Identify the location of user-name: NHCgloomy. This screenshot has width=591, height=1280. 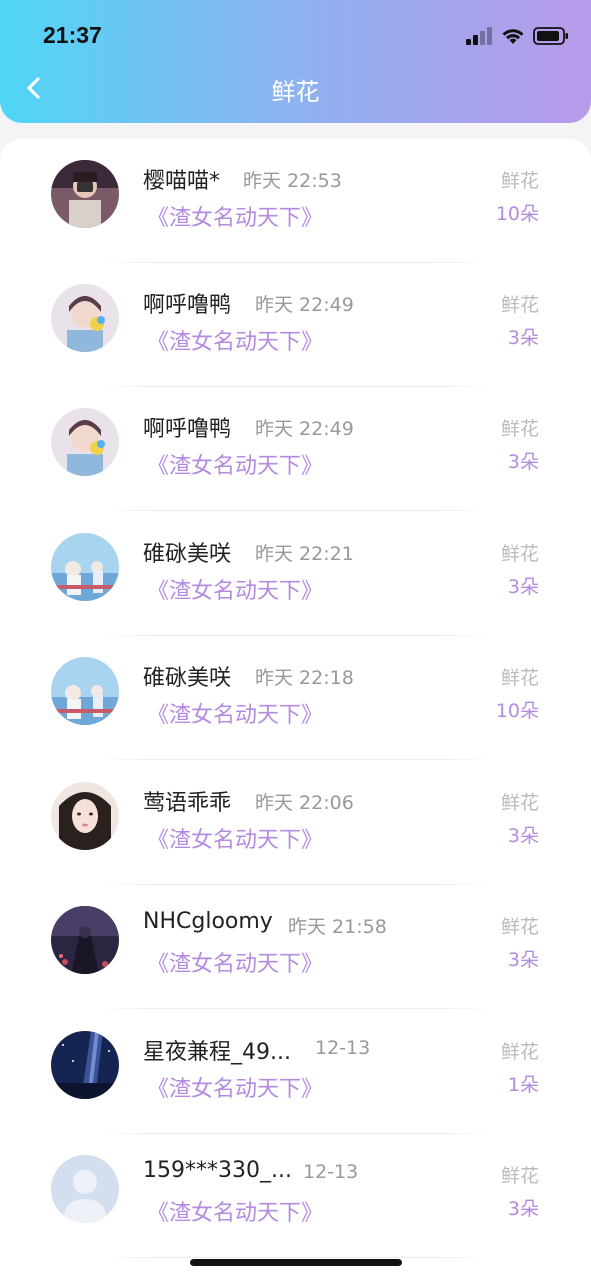
(208, 921).